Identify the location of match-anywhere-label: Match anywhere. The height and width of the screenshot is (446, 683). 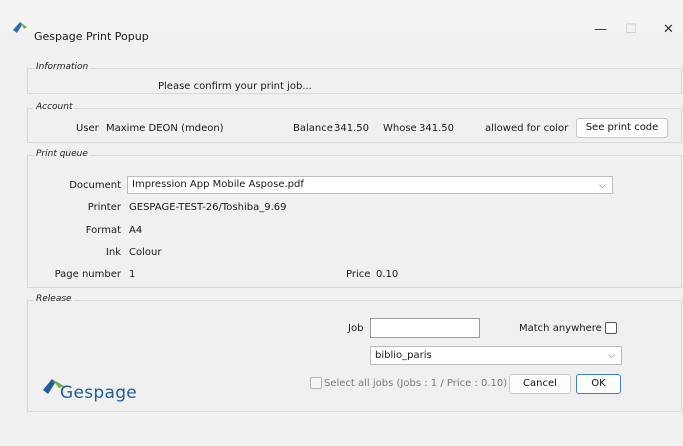
(560, 328).